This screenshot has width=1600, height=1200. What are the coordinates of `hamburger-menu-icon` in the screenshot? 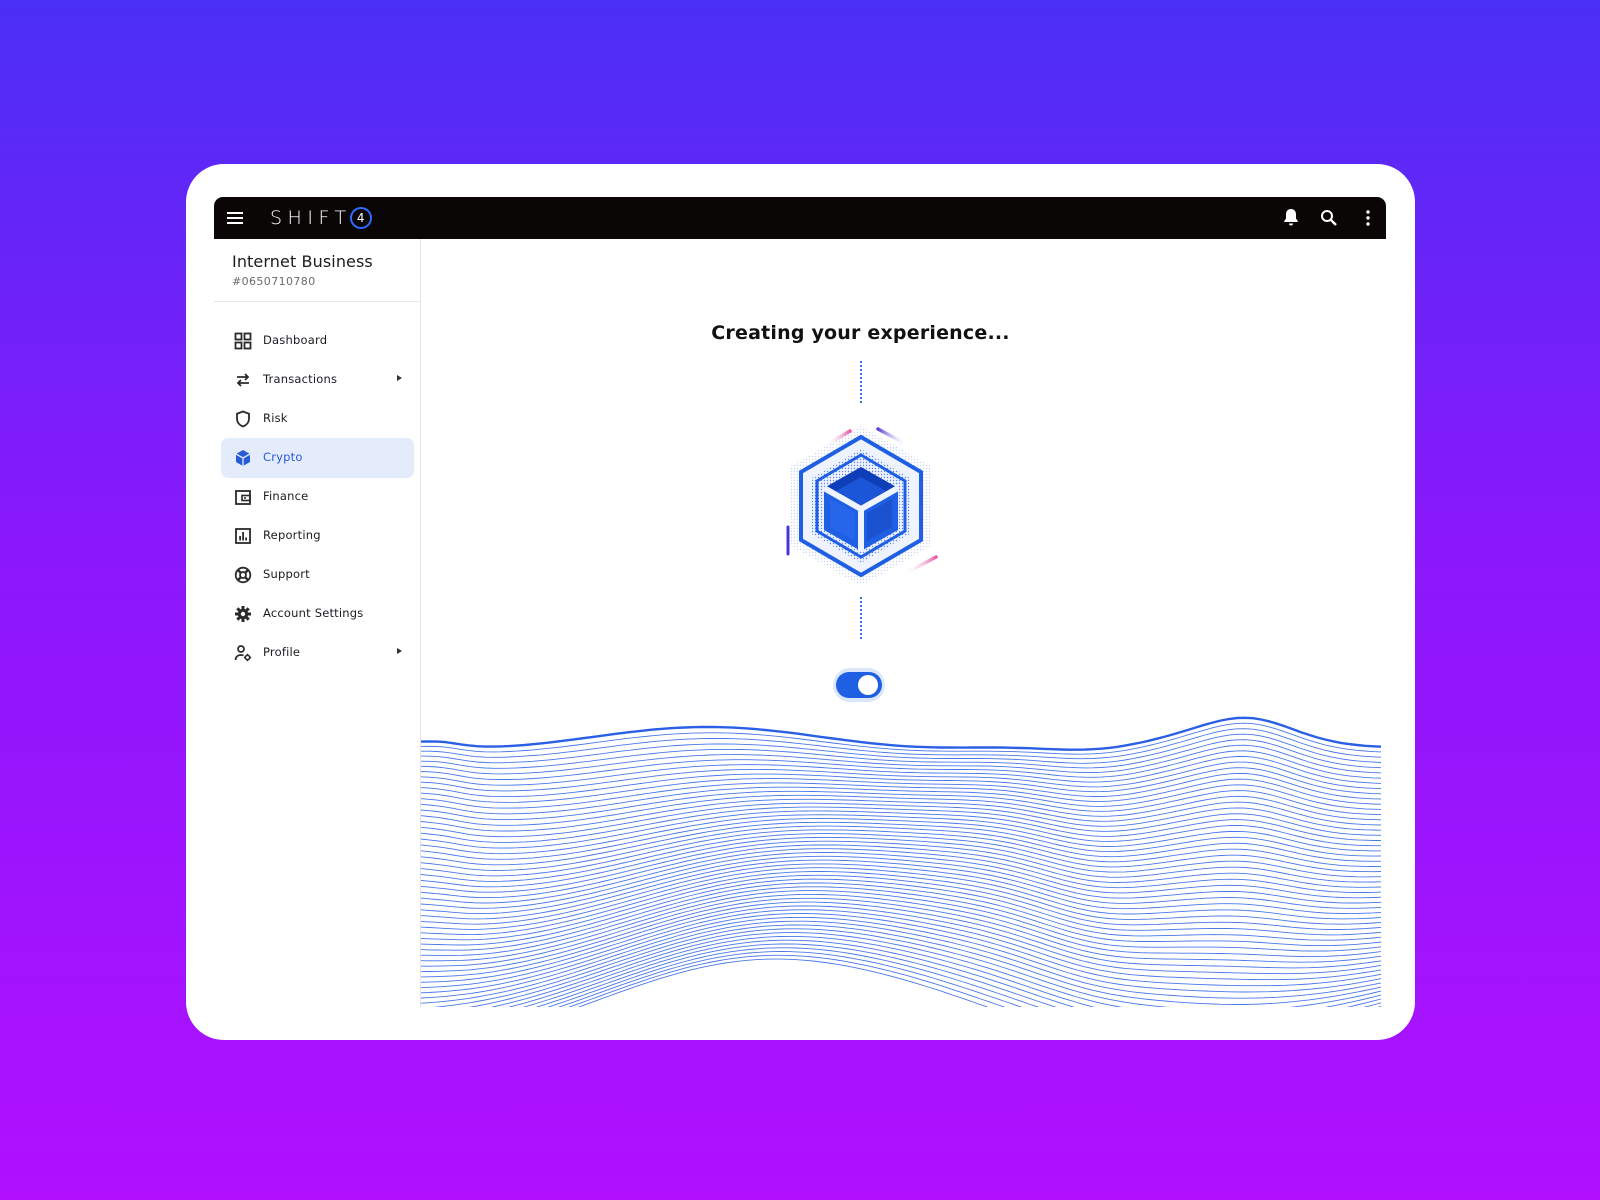 It's located at (236, 218).